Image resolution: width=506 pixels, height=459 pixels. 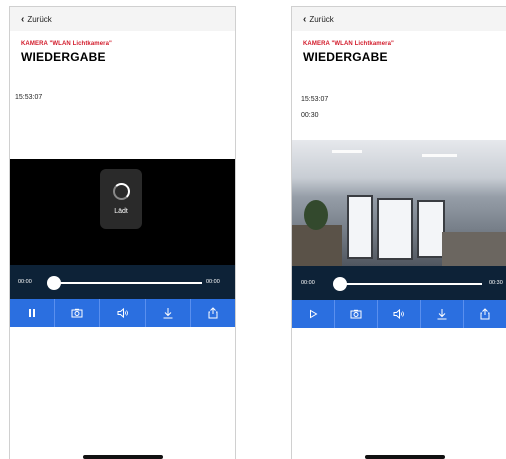 I want to click on pause-button, so click(x=33, y=313).